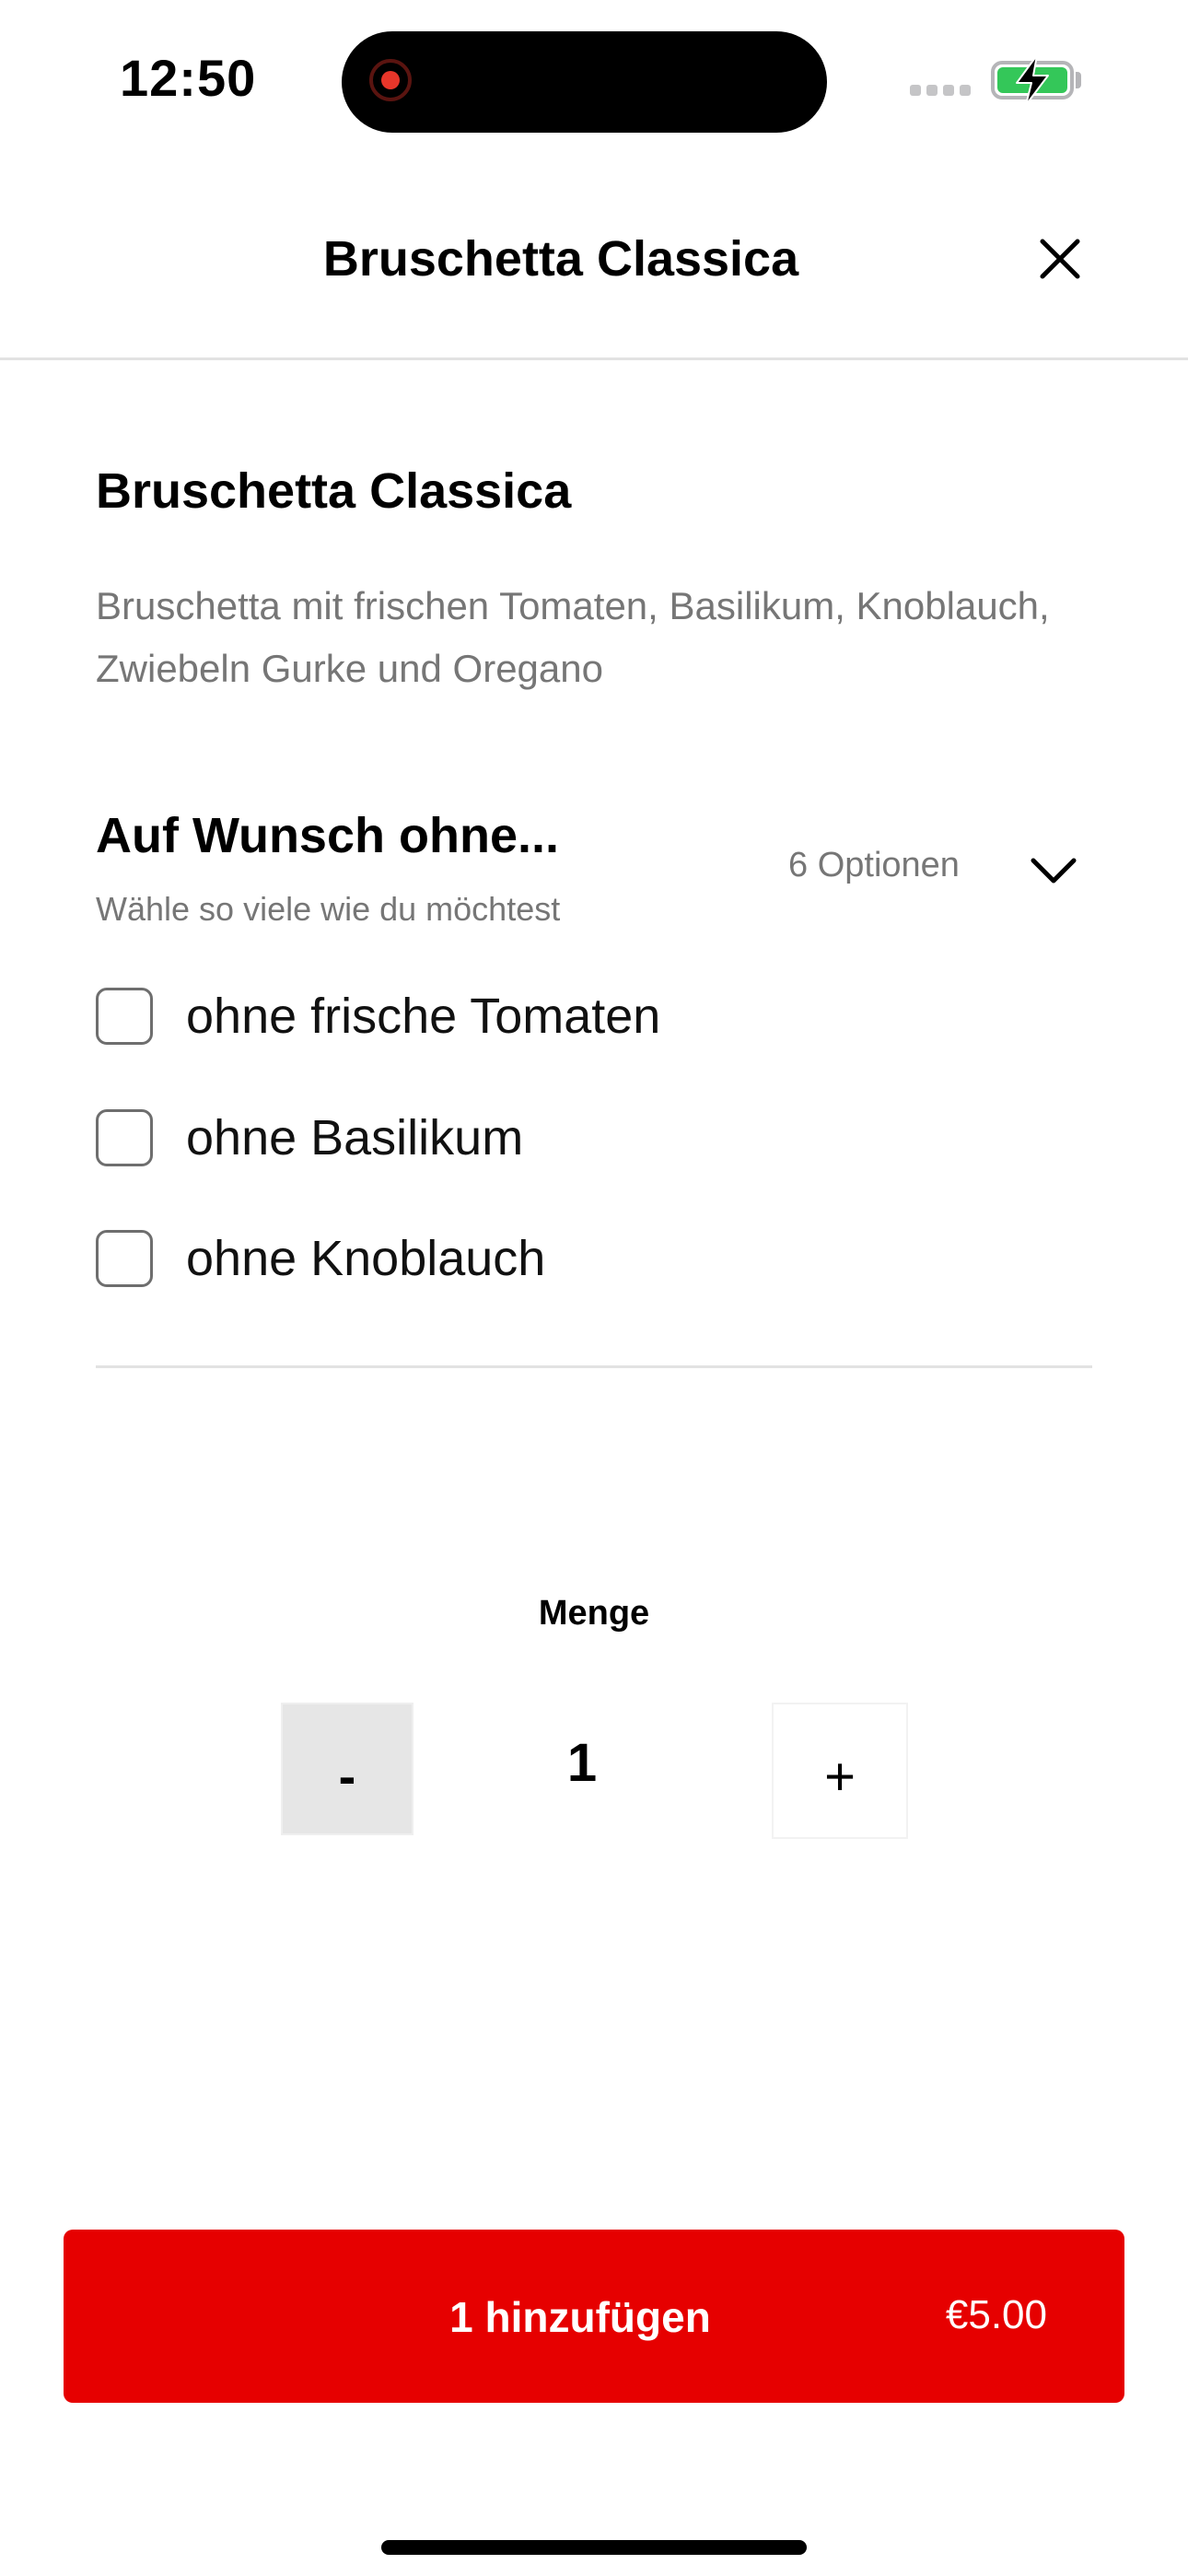  What do you see at coordinates (560, 259) in the screenshot?
I see `header-title: Bruschetta Classica` at bounding box center [560, 259].